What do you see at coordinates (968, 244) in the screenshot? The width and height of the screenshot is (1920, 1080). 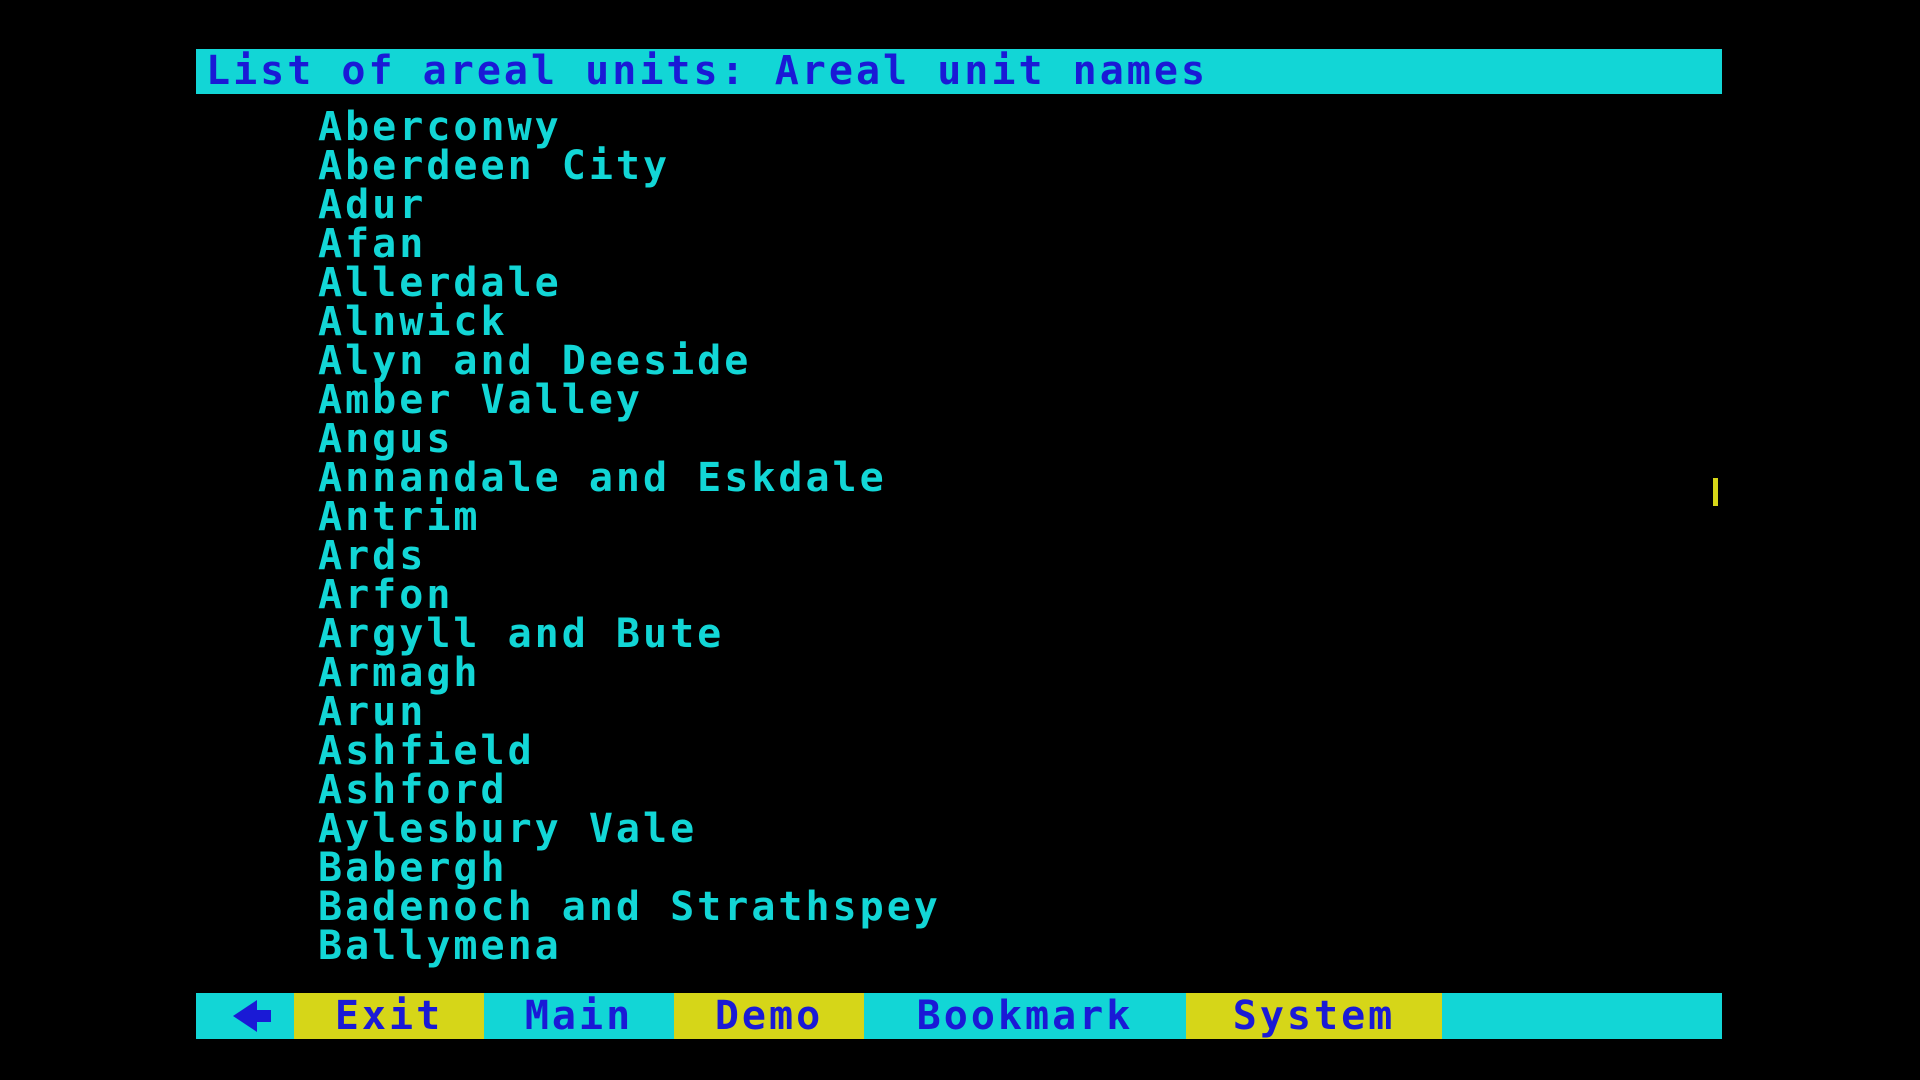 I see `list-item: Afan` at bounding box center [968, 244].